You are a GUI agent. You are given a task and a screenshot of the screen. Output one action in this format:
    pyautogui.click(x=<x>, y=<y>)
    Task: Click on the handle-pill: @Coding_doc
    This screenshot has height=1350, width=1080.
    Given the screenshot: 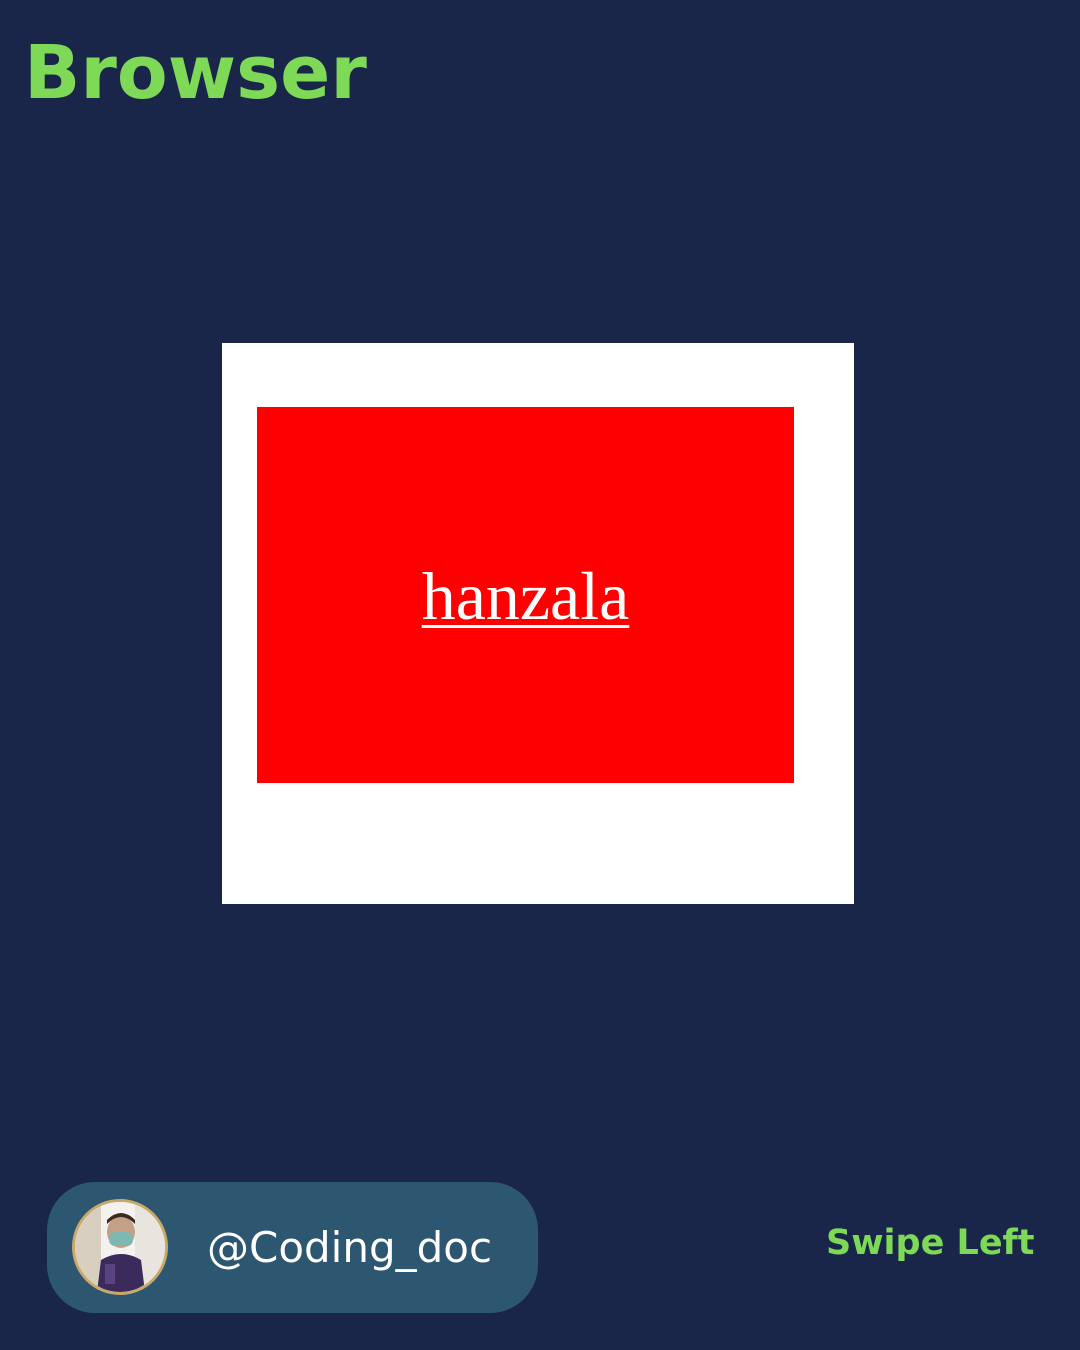 What is the action you would take?
    pyautogui.click(x=292, y=1247)
    